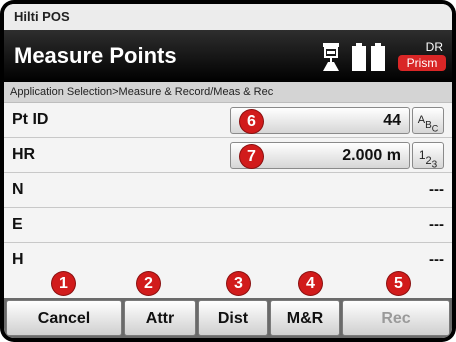 This screenshot has height=342, width=456. I want to click on record-button: Rec, so click(396, 318).